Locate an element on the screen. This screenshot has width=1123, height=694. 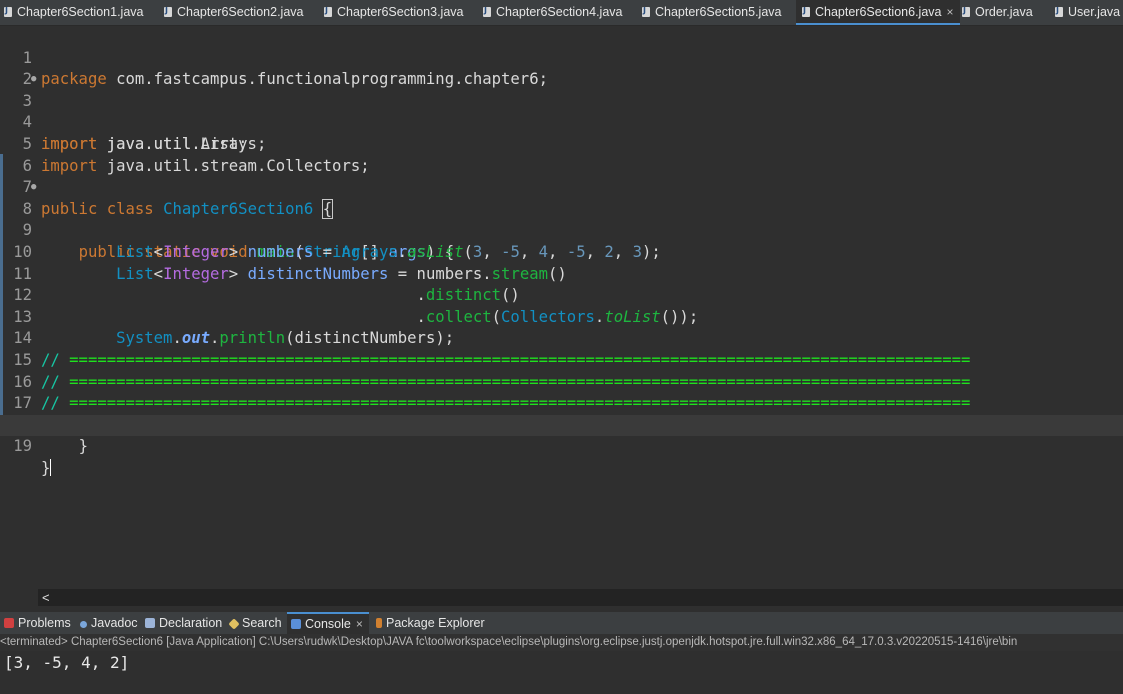
text-cursor is located at coordinates (51, 467).